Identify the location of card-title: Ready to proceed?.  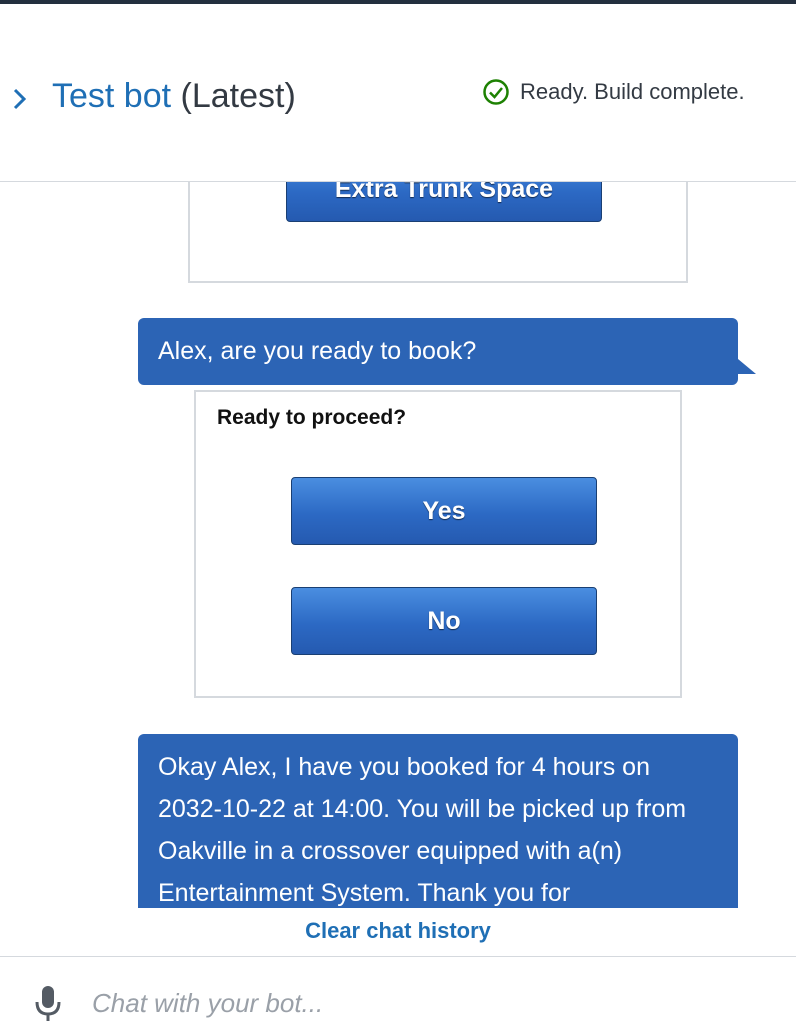
(312, 417).